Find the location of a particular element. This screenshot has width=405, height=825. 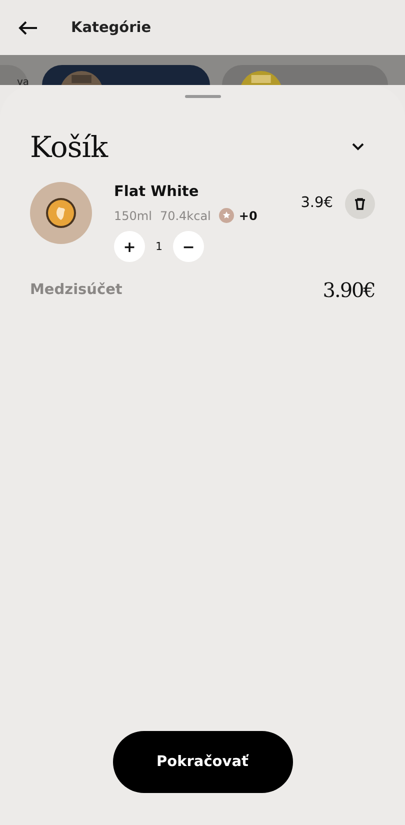

volume-text: 150ml is located at coordinates (133, 215).